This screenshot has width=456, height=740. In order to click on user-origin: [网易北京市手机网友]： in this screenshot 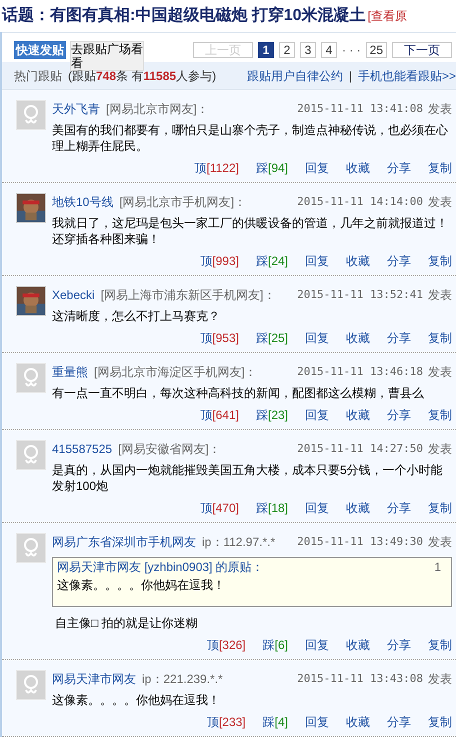, I will do `click(182, 202)`.